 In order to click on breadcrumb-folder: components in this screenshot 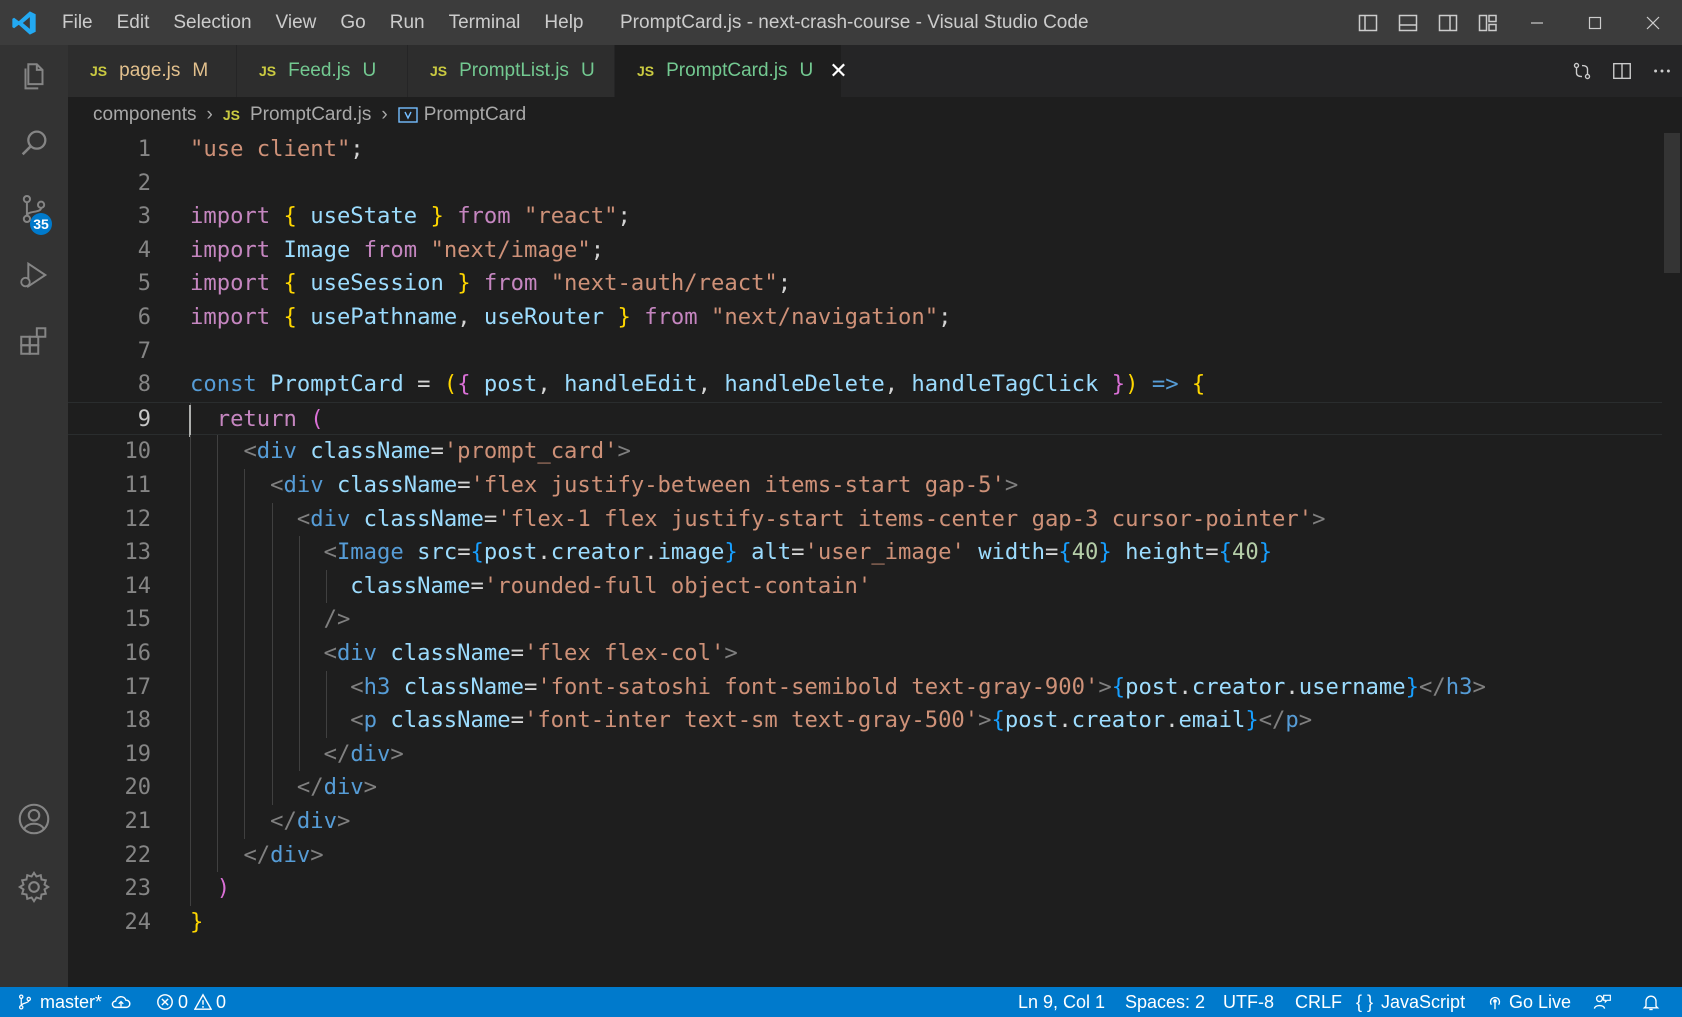, I will do `click(145, 115)`.